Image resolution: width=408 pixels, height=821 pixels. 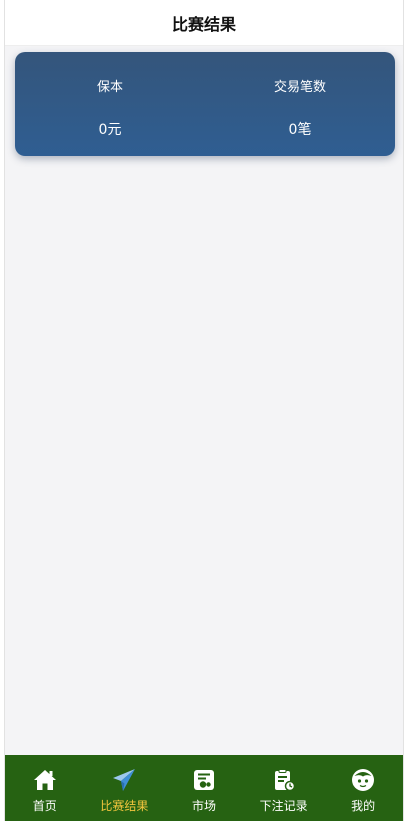 What do you see at coordinates (300, 104) in the screenshot?
I see `stat-trade-count: 交易笔数 0笔` at bounding box center [300, 104].